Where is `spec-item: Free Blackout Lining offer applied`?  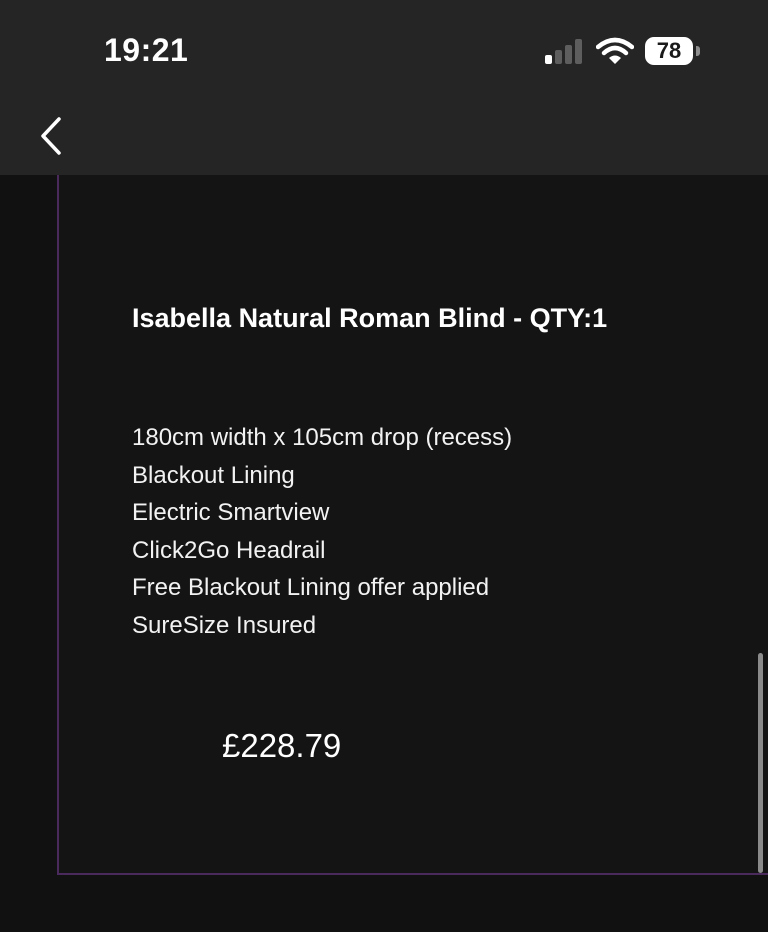
spec-item: Free Blackout Lining offer applied is located at coordinates (311, 588).